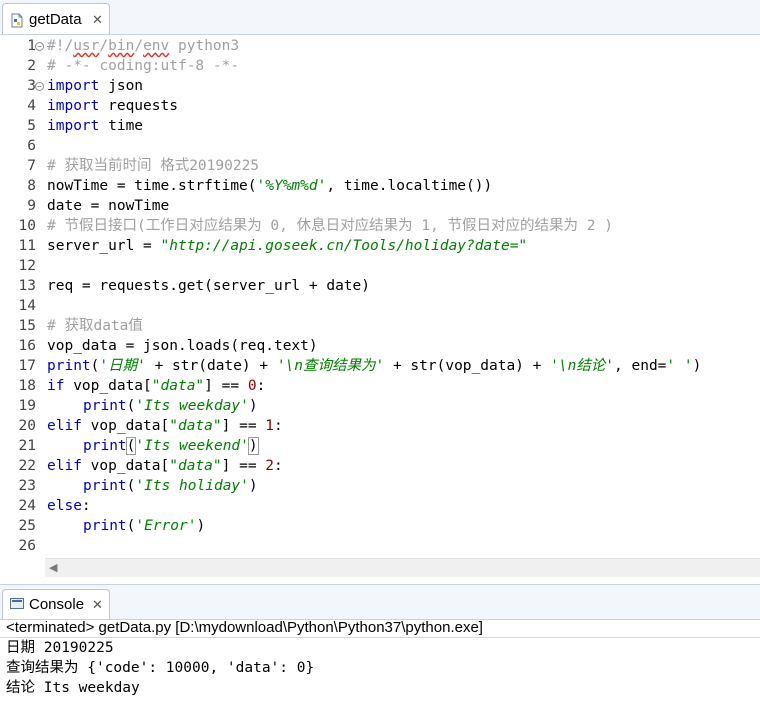  Describe the element at coordinates (27, 386) in the screenshot. I see `line-number: 18` at that location.